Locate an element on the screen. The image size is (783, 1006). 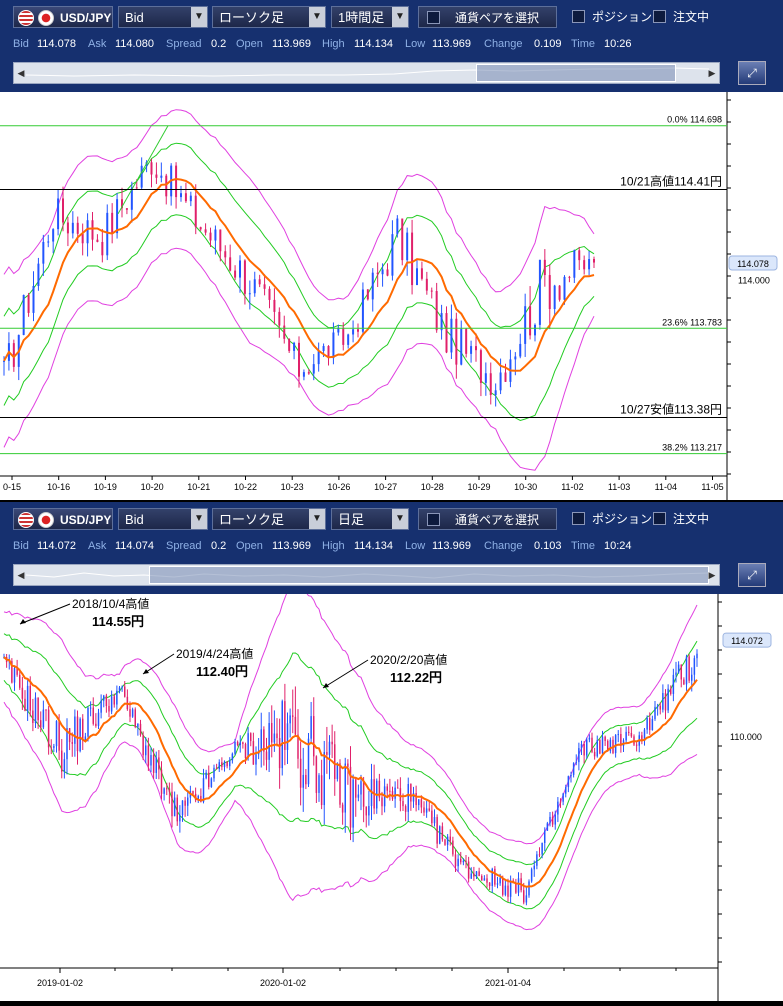
low-annotation: 10/27安値113.38円 is located at coordinates (671, 409).